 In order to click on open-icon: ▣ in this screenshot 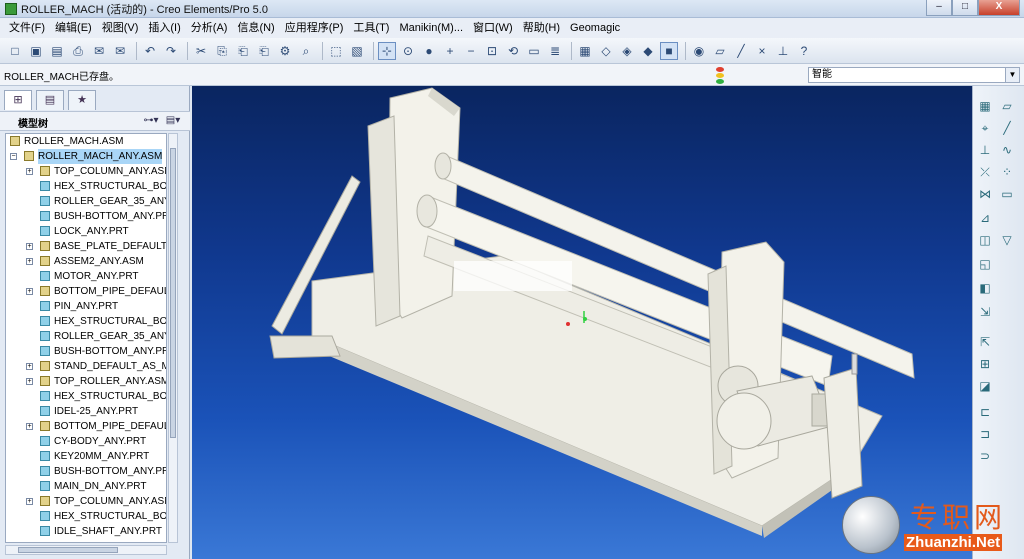, I will do `click(36, 51)`.